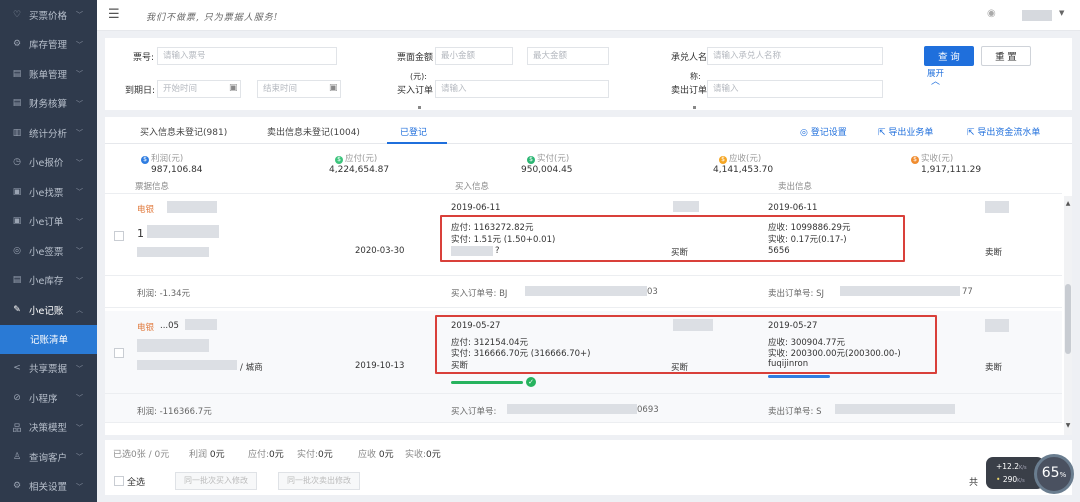 This screenshot has width=1080, height=502. Describe the element at coordinates (17, 368) in the screenshot. I see `share-icon: <` at that location.